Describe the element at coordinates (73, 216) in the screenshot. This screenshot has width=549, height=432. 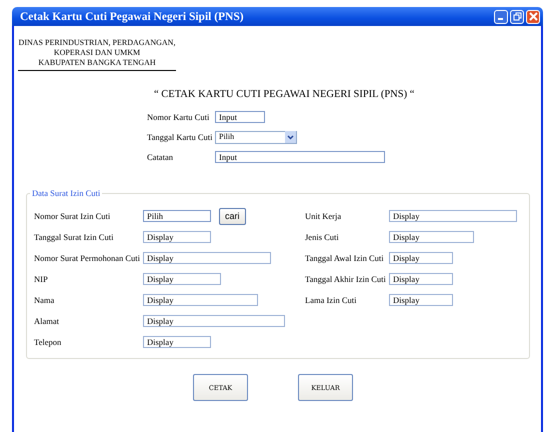
I see `field-label: Nomor Surat Izin Cuti` at that location.